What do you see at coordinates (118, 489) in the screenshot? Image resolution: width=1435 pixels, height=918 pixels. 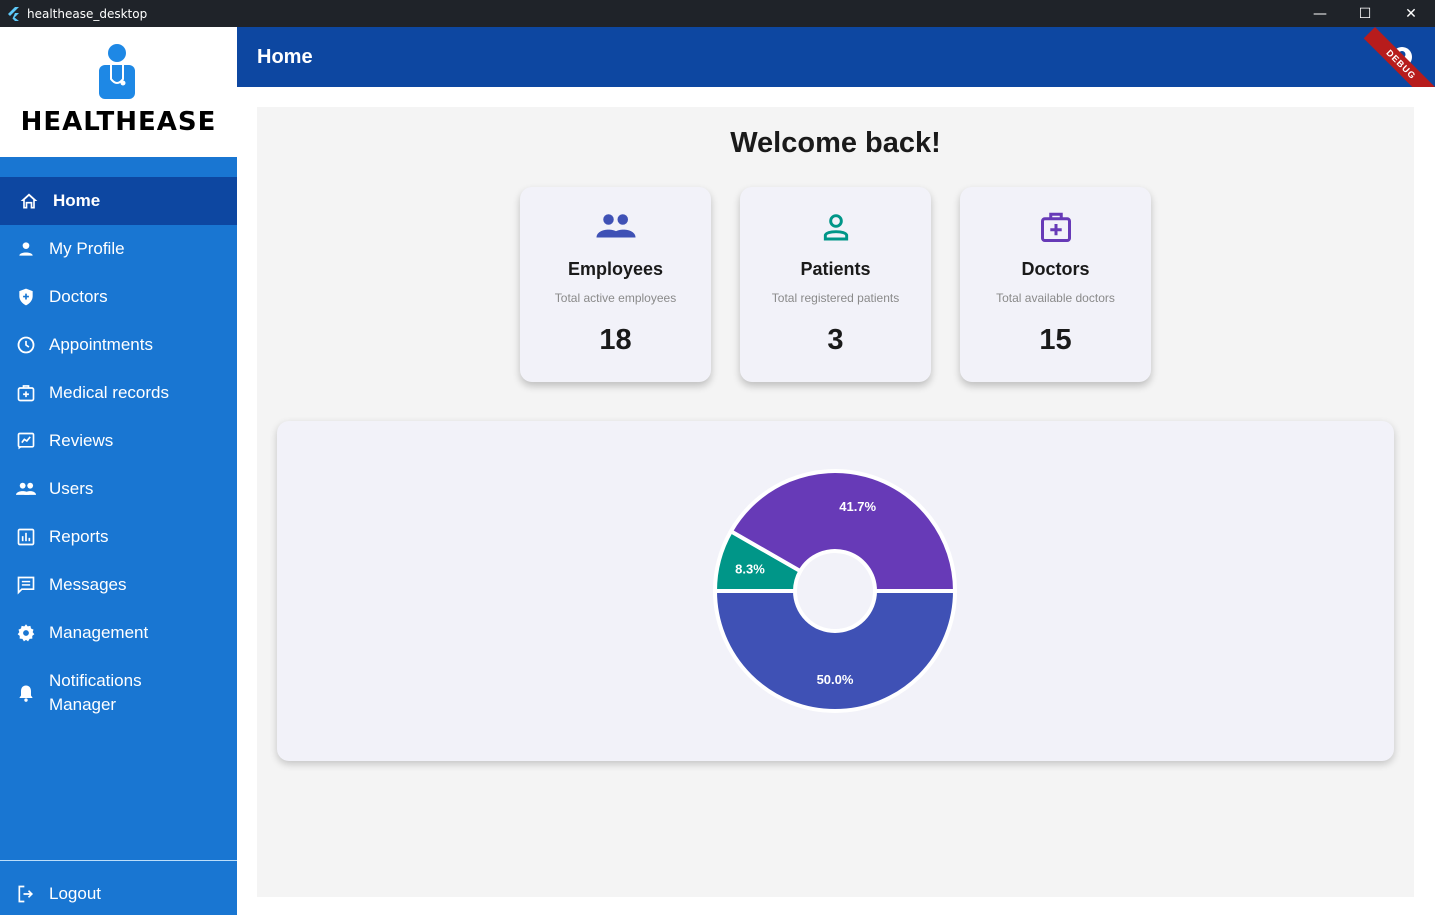 I see `sidebar-item-users: Users` at bounding box center [118, 489].